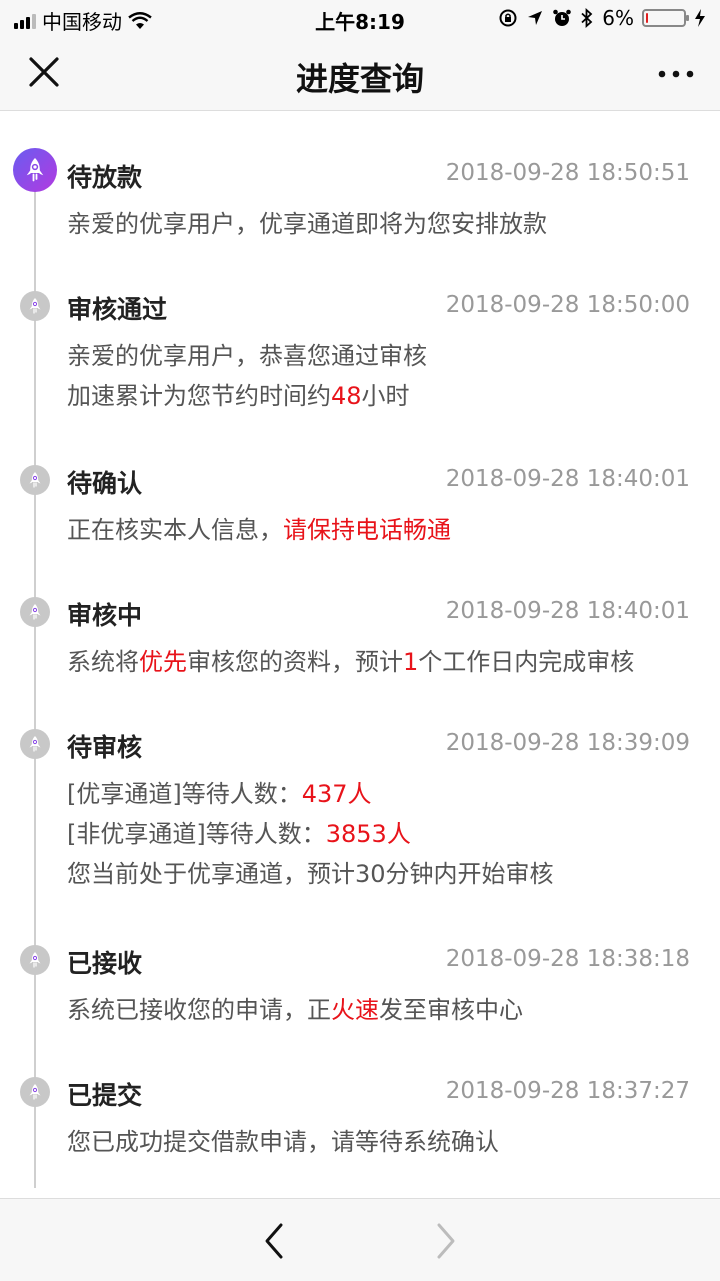 The width and height of the screenshot is (720, 1281). Describe the element at coordinates (618, 18) in the screenshot. I see `battery-percent: 6%` at that location.